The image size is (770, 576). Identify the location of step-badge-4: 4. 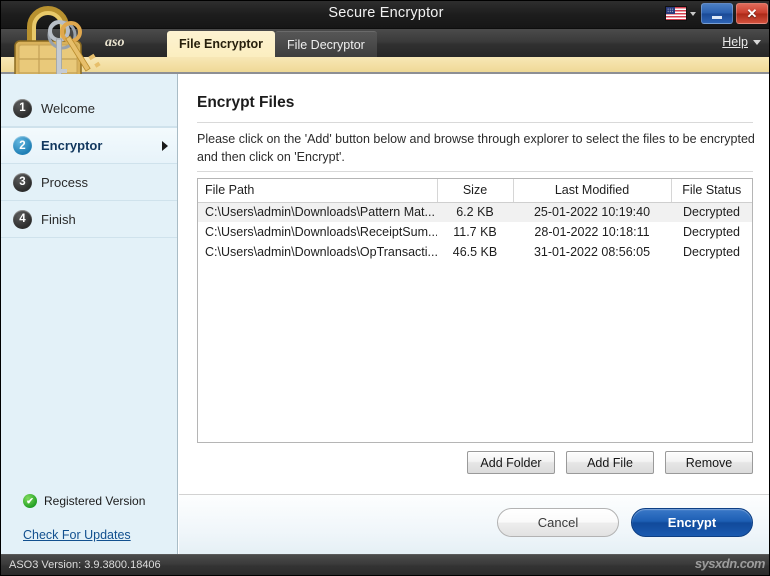
(22, 219).